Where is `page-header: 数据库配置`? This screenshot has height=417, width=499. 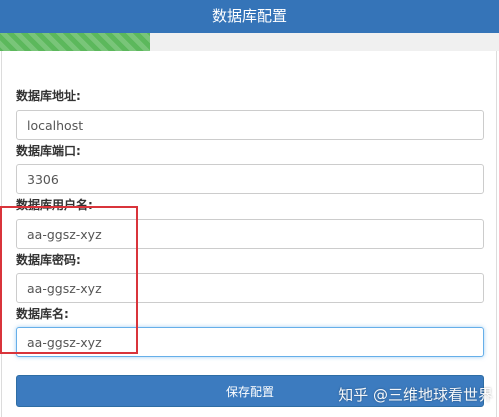
page-header: 数据库配置 is located at coordinates (249, 16).